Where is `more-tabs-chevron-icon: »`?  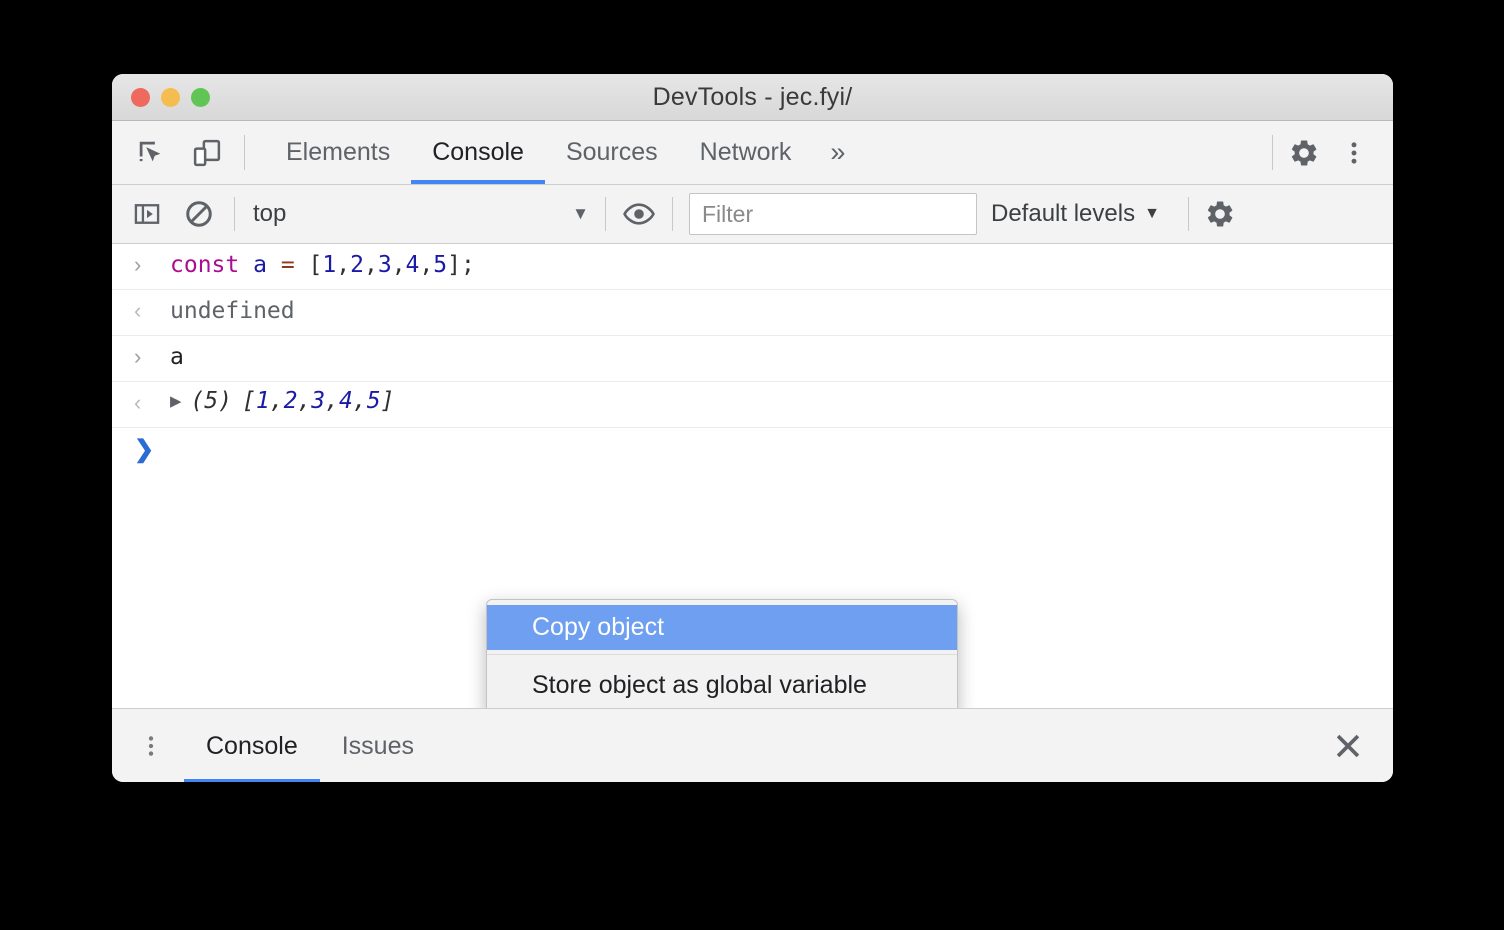
more-tabs-chevron-icon: » is located at coordinates (837, 152).